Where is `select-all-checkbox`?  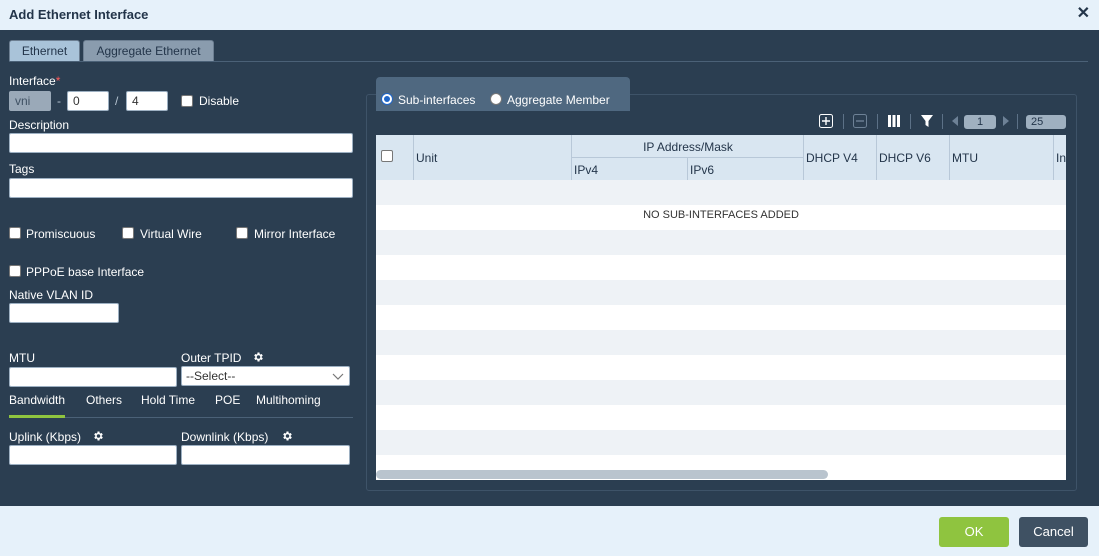
select-all-checkbox is located at coordinates (387, 156).